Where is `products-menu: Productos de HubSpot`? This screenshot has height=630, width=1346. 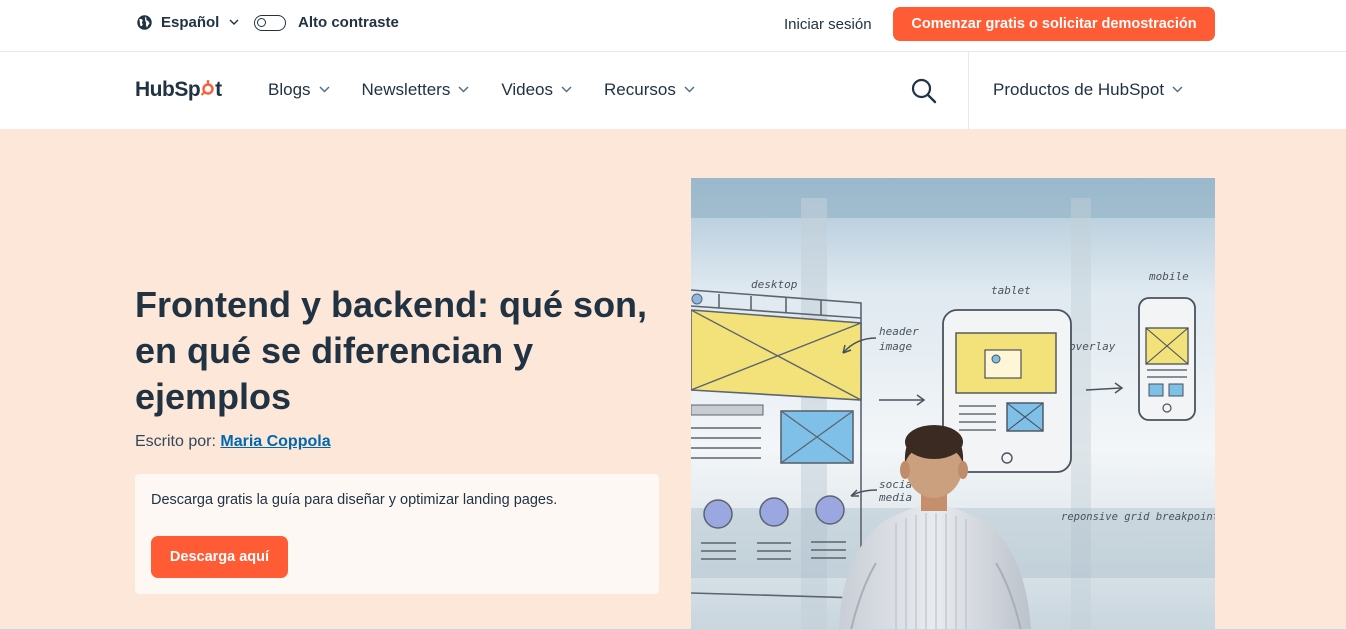 products-menu: Productos de HubSpot is located at coordinates (1088, 90).